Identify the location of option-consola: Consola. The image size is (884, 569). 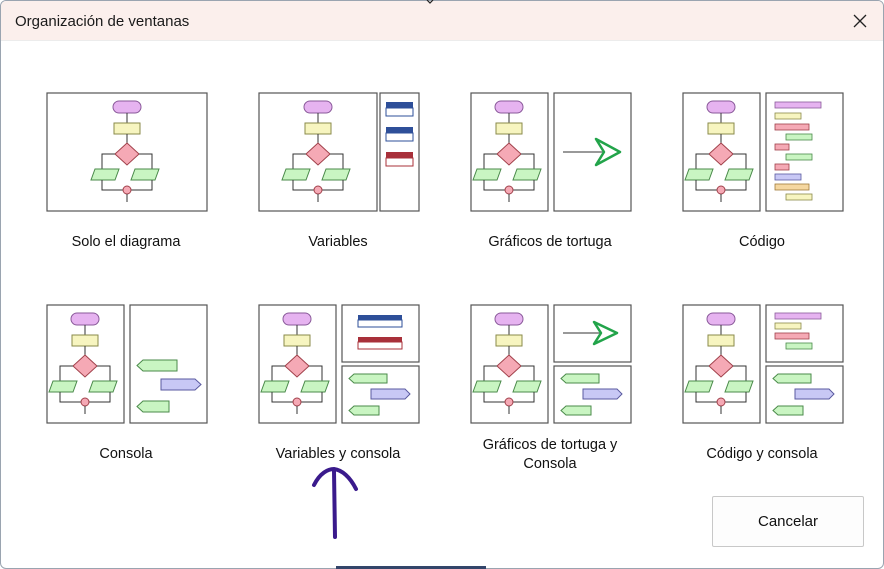
(126, 381).